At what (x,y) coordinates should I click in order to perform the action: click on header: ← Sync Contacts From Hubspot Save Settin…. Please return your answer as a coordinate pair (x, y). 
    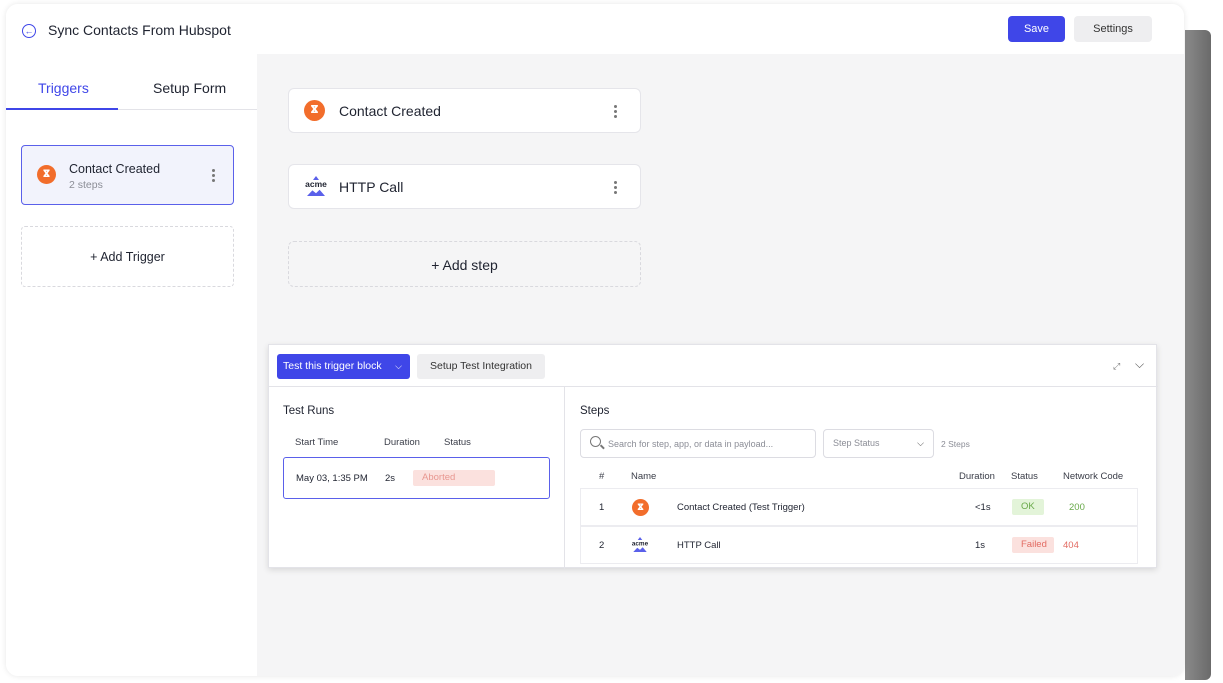
    Looking at the image, I should click on (595, 29).